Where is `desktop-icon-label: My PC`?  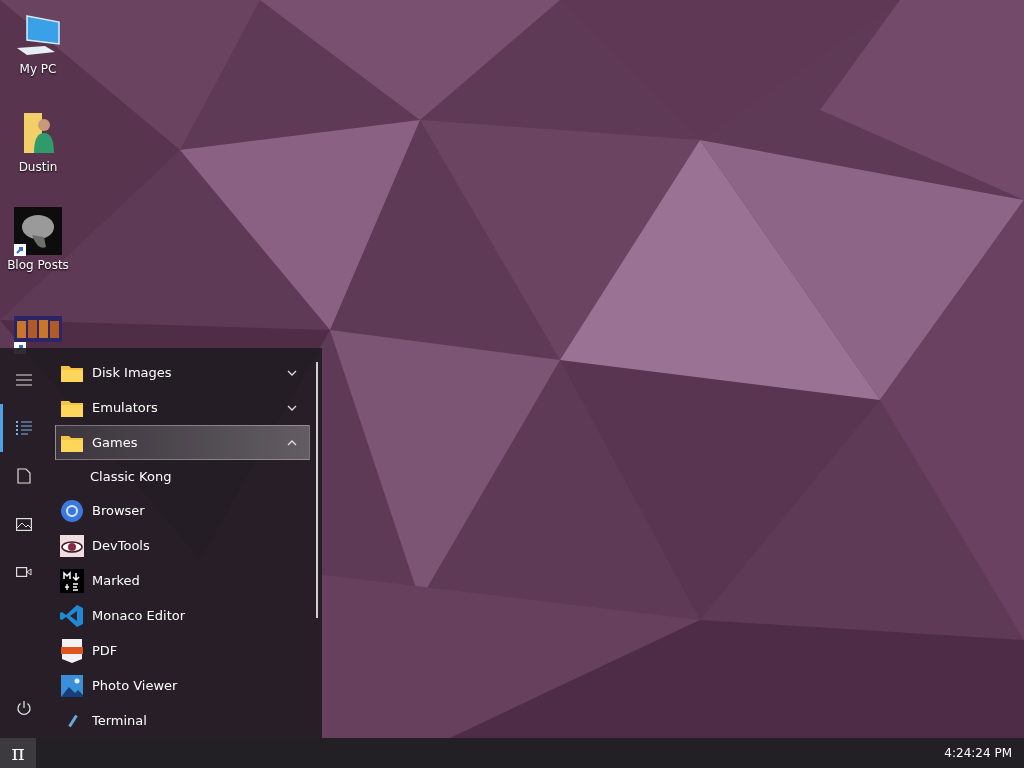
desktop-icon-label: My PC is located at coordinates (38, 69).